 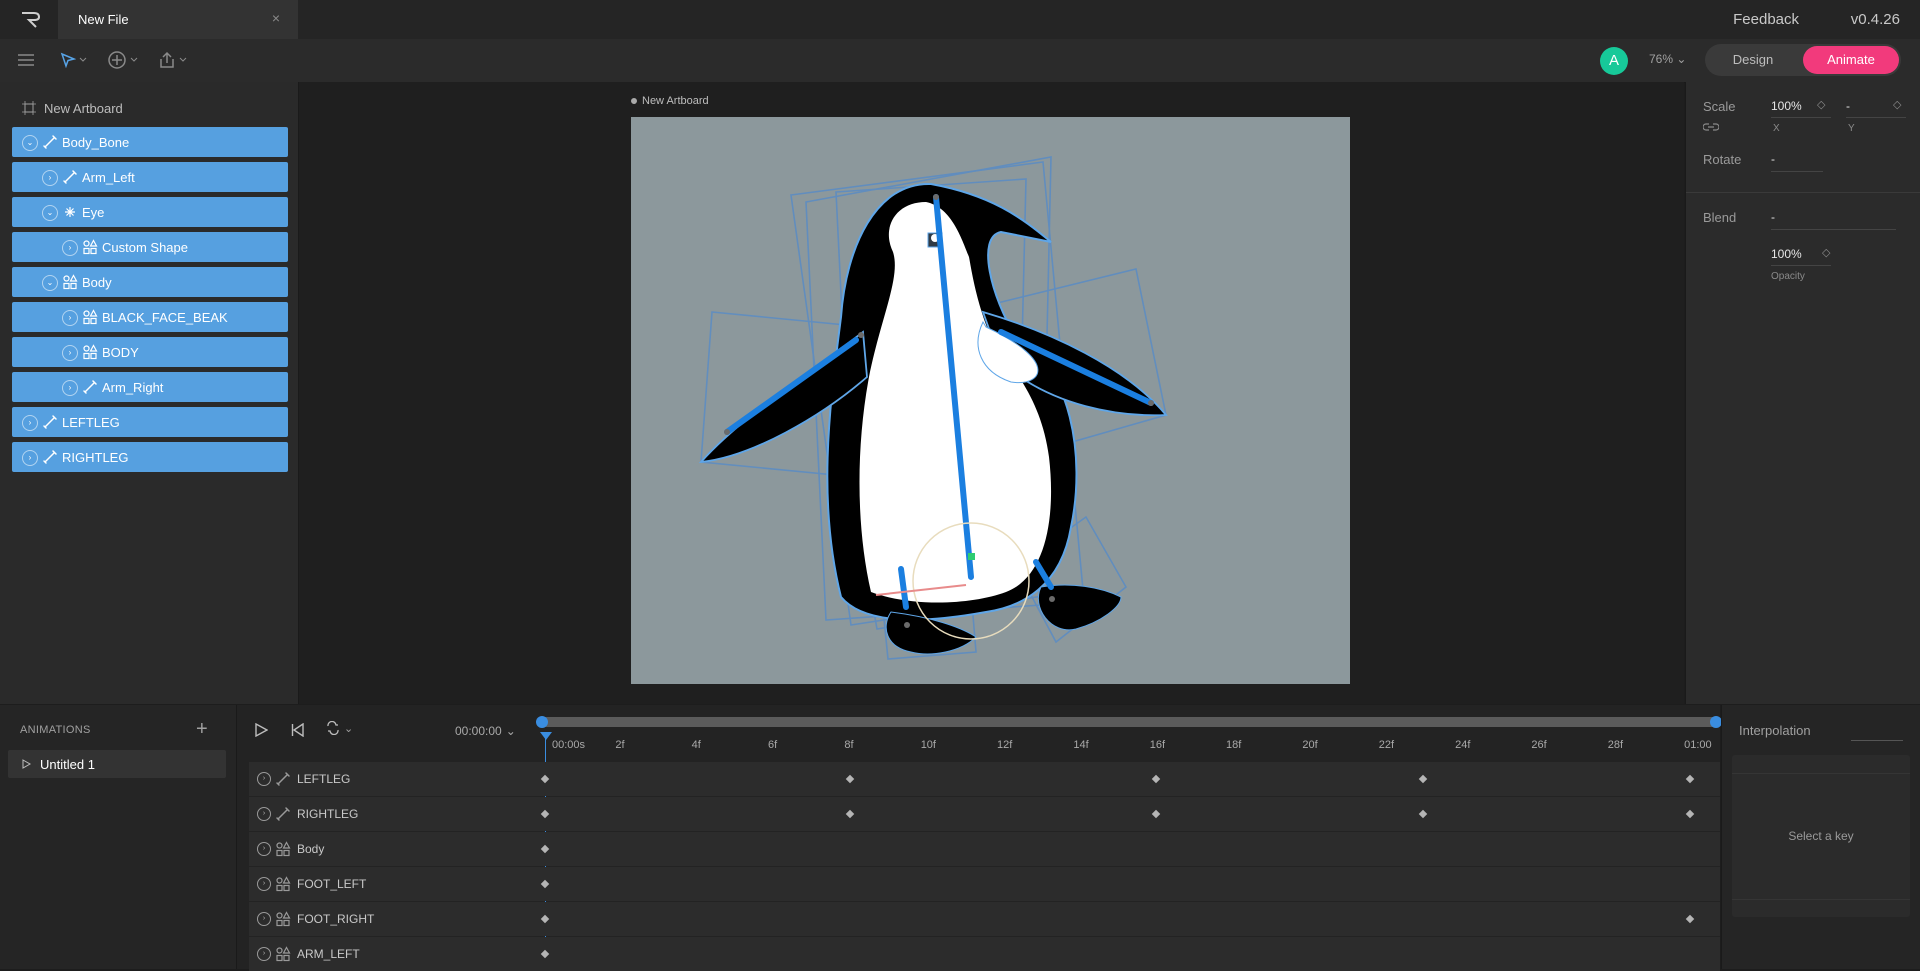 I want to click on node-icon, so click(x=70, y=212).